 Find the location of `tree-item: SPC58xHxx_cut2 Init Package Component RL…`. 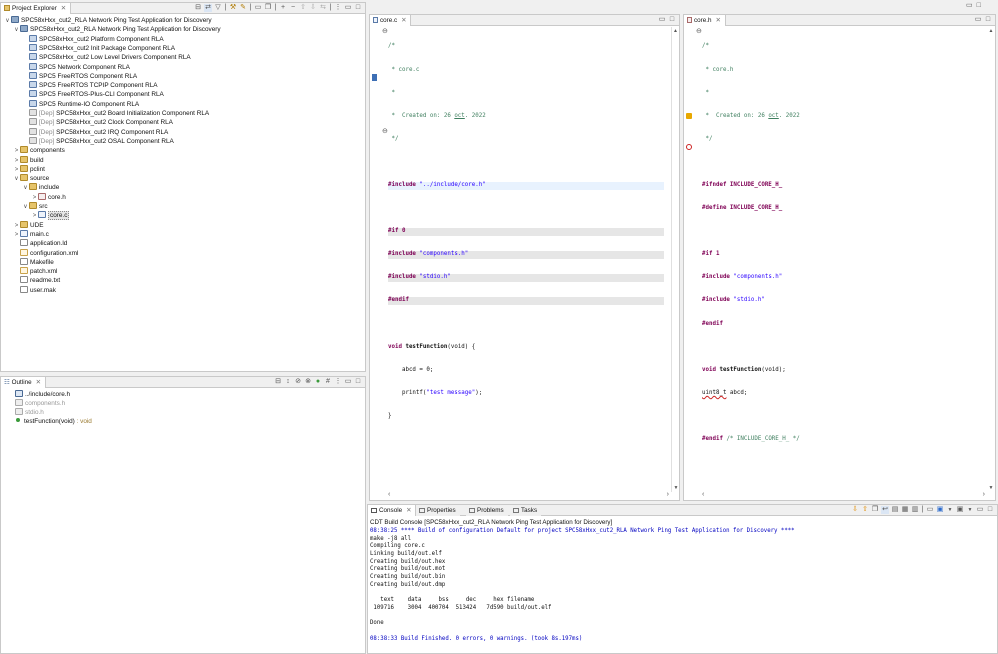

tree-item: SPC58xHxx_cut2 Init Package Component RL… is located at coordinates (98, 48).